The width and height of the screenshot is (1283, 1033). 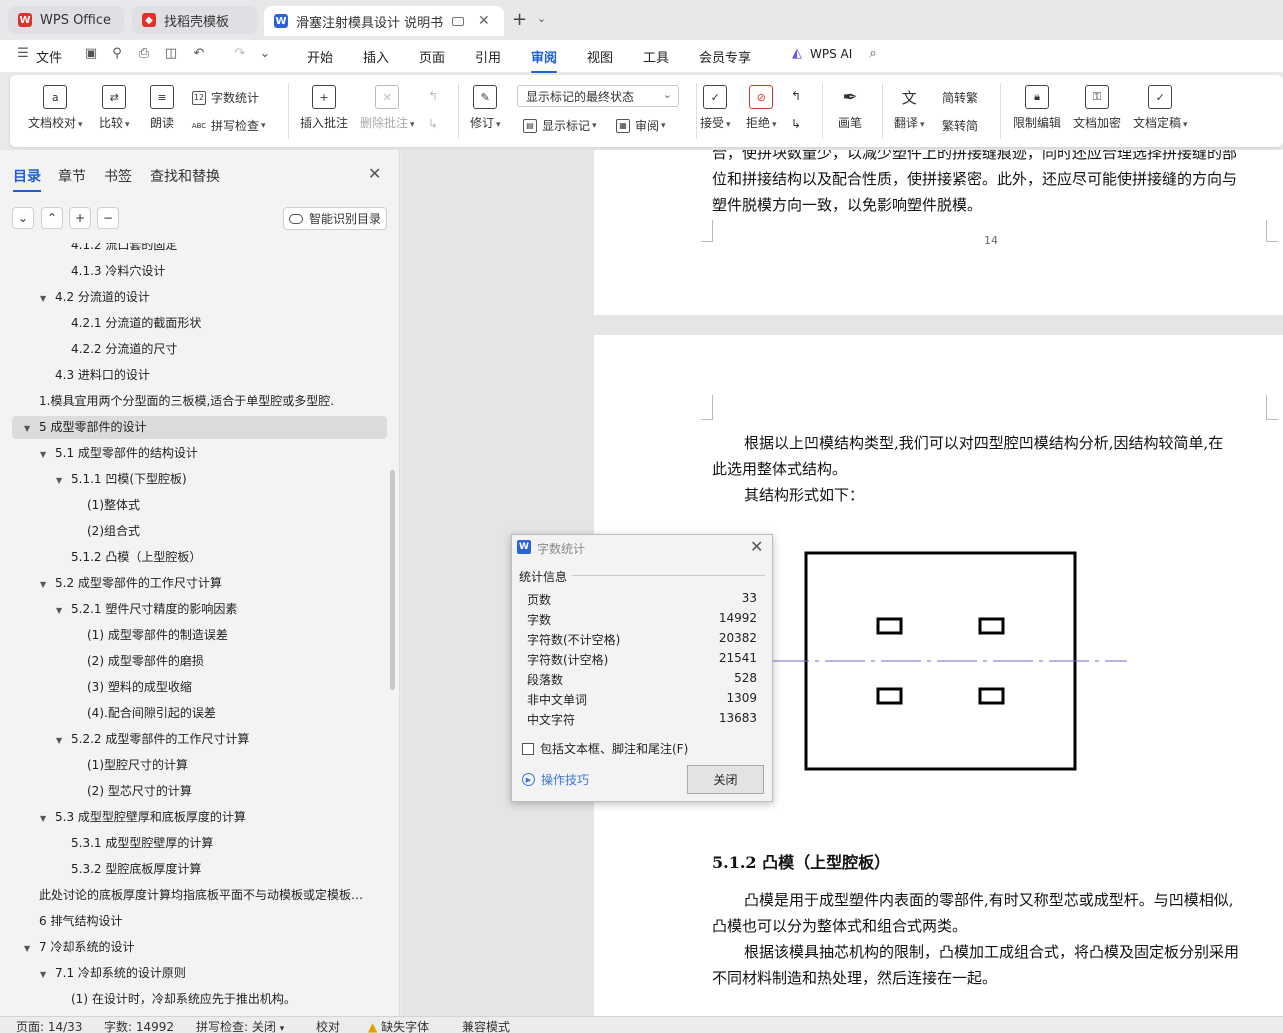 What do you see at coordinates (324, 108) in the screenshot?
I see `insert-comment-button: + 插入批注` at bounding box center [324, 108].